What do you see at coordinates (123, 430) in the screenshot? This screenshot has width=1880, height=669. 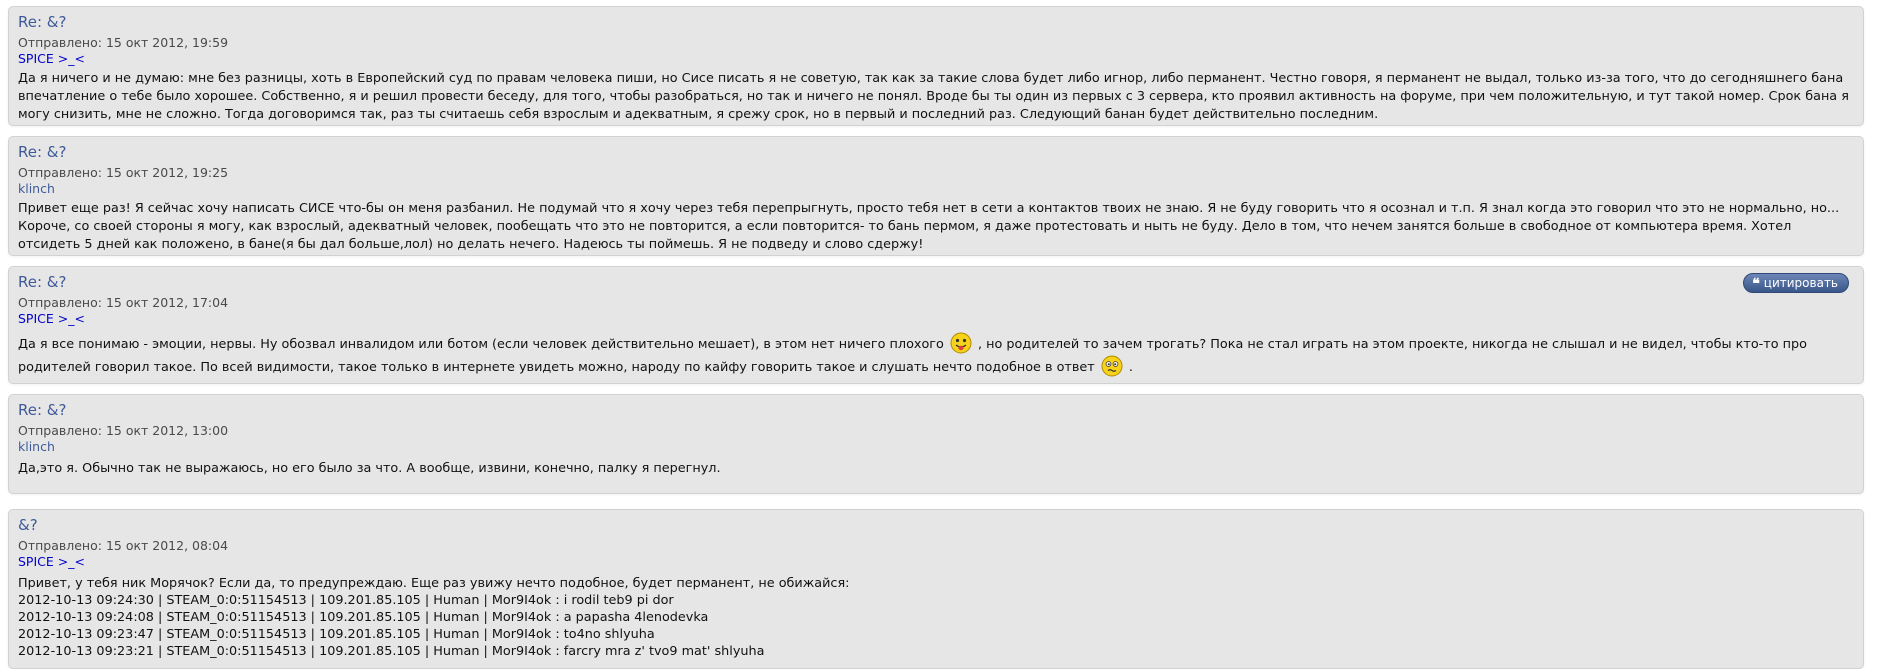 I see `message-timestamp: Отправлено: 15 окт 2012, 13:00` at bounding box center [123, 430].